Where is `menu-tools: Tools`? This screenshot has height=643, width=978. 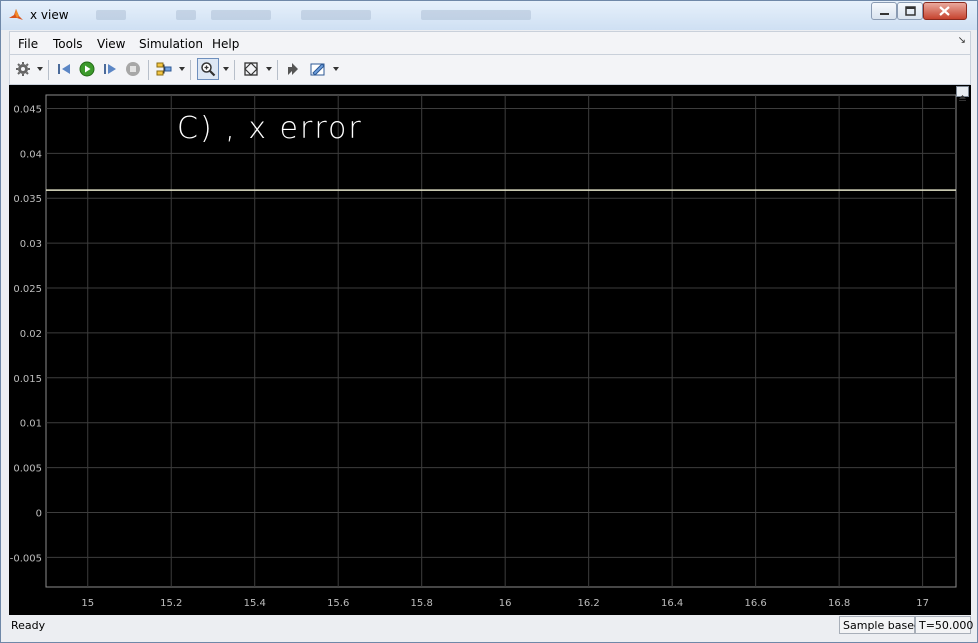 menu-tools: Tools is located at coordinates (68, 44).